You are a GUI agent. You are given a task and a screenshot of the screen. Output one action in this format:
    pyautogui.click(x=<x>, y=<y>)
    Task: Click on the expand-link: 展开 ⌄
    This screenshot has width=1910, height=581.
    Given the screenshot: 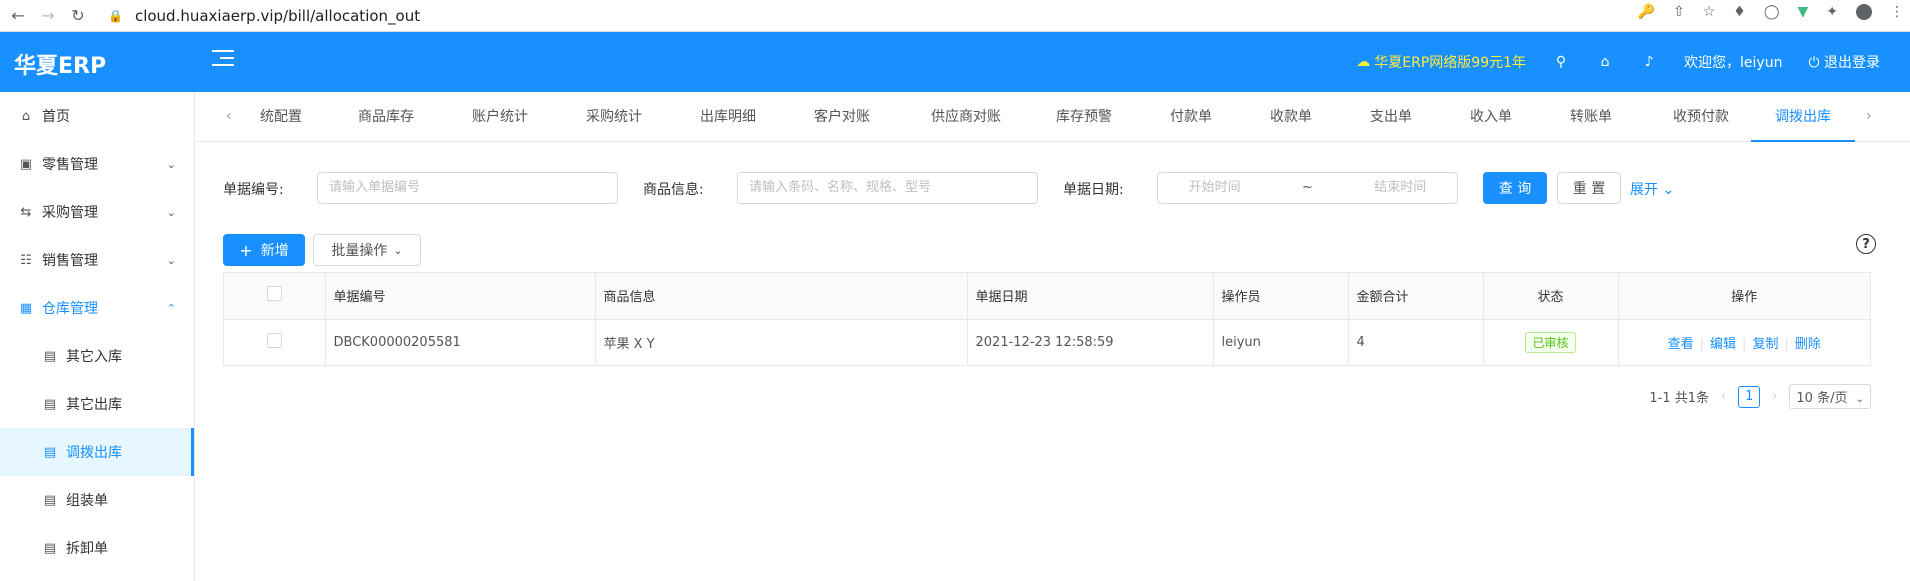 What is the action you would take?
    pyautogui.click(x=1652, y=189)
    